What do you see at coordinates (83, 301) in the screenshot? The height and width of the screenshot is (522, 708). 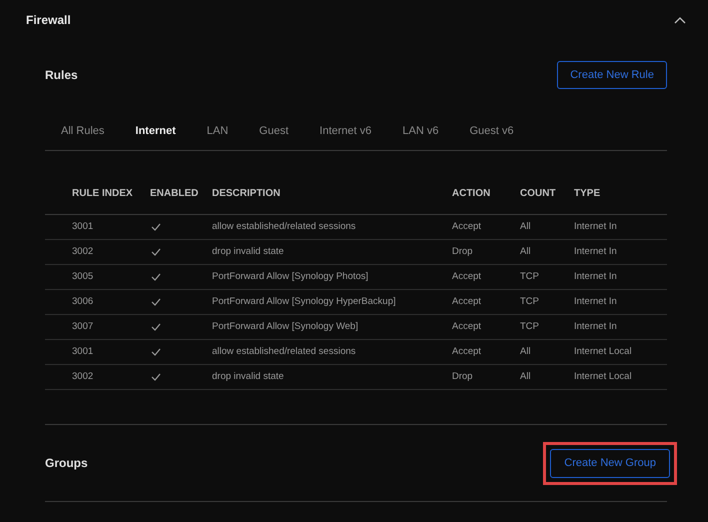 I see `table-cell-text: 3006` at bounding box center [83, 301].